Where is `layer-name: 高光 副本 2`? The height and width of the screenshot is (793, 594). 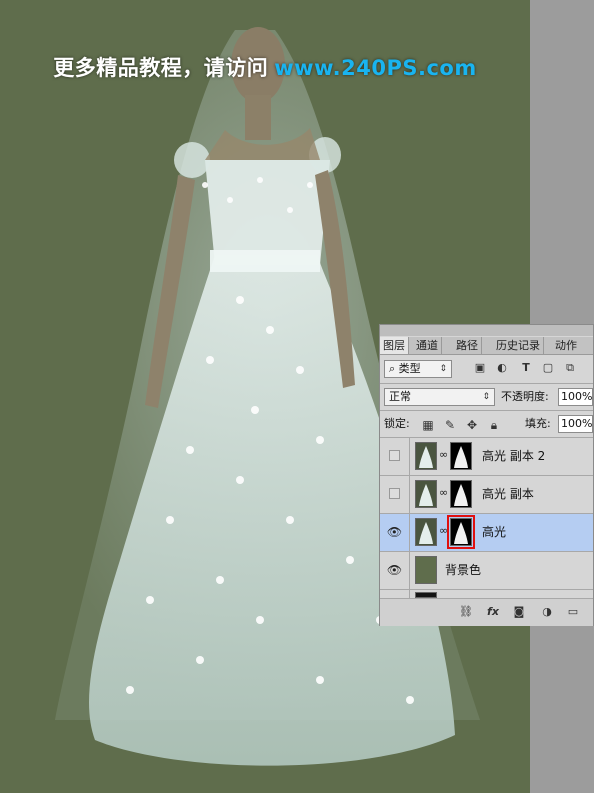 layer-name: 高光 副本 2 is located at coordinates (513, 456).